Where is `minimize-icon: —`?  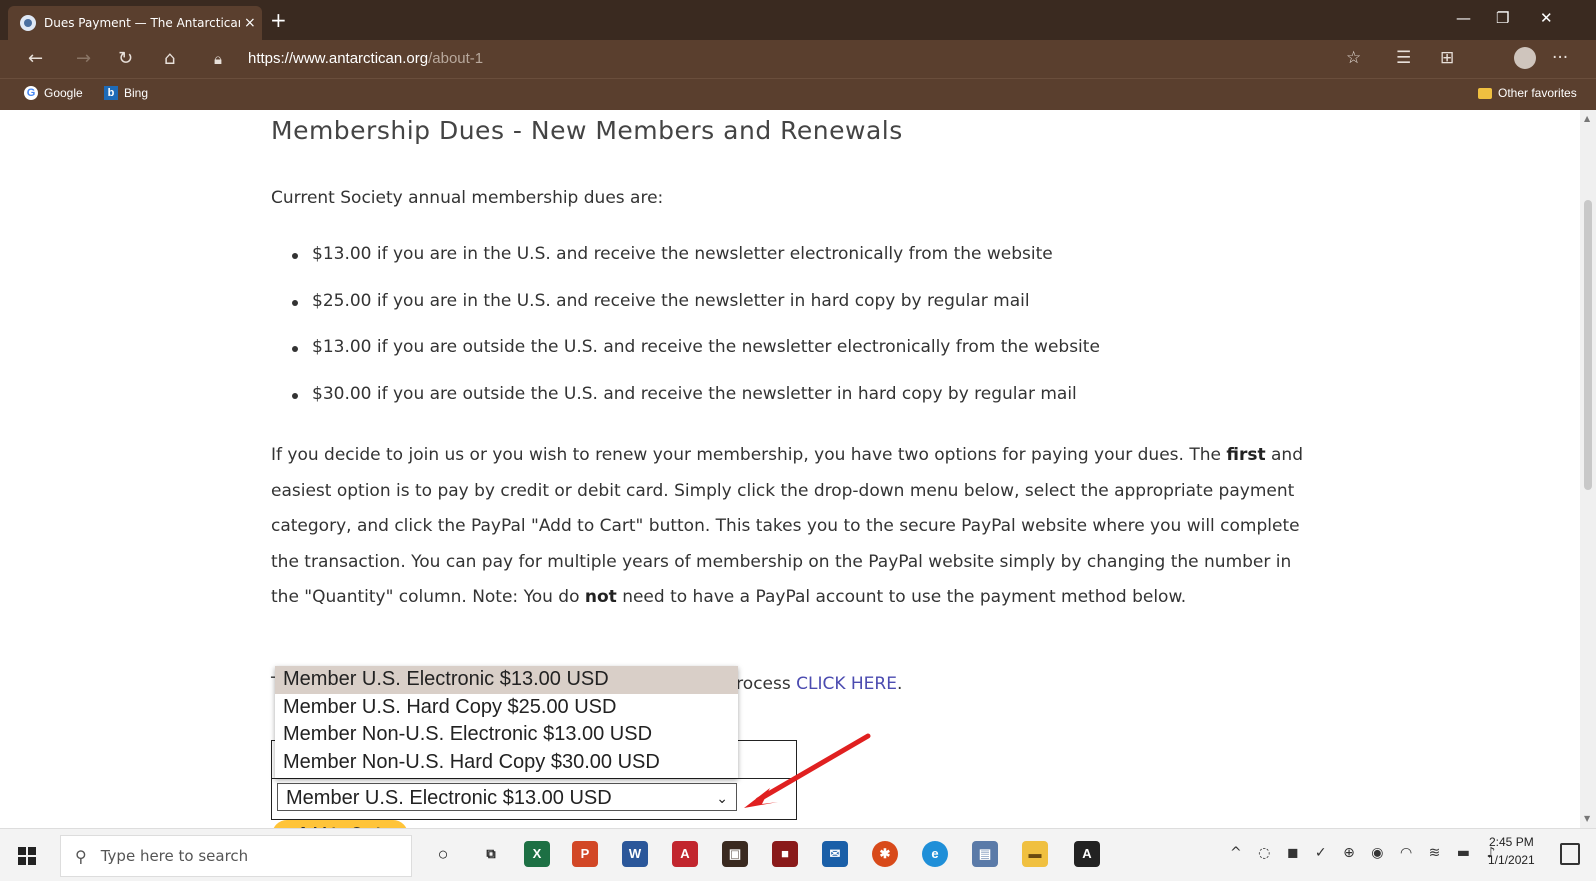 minimize-icon: — is located at coordinates (1463, 18).